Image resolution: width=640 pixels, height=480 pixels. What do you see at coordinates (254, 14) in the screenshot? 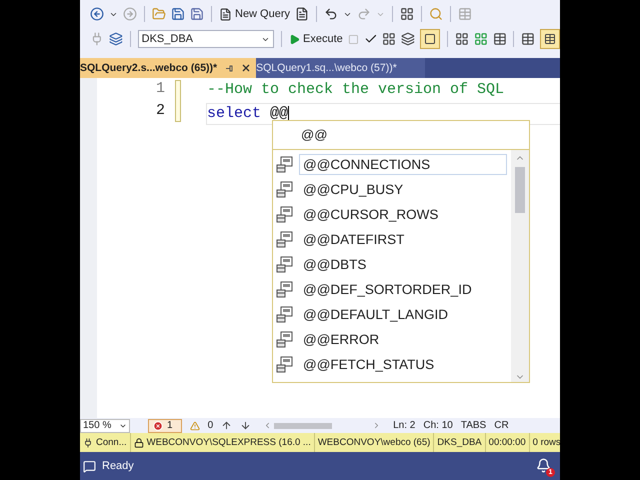
I see `new-query-button: New Query` at bounding box center [254, 14].